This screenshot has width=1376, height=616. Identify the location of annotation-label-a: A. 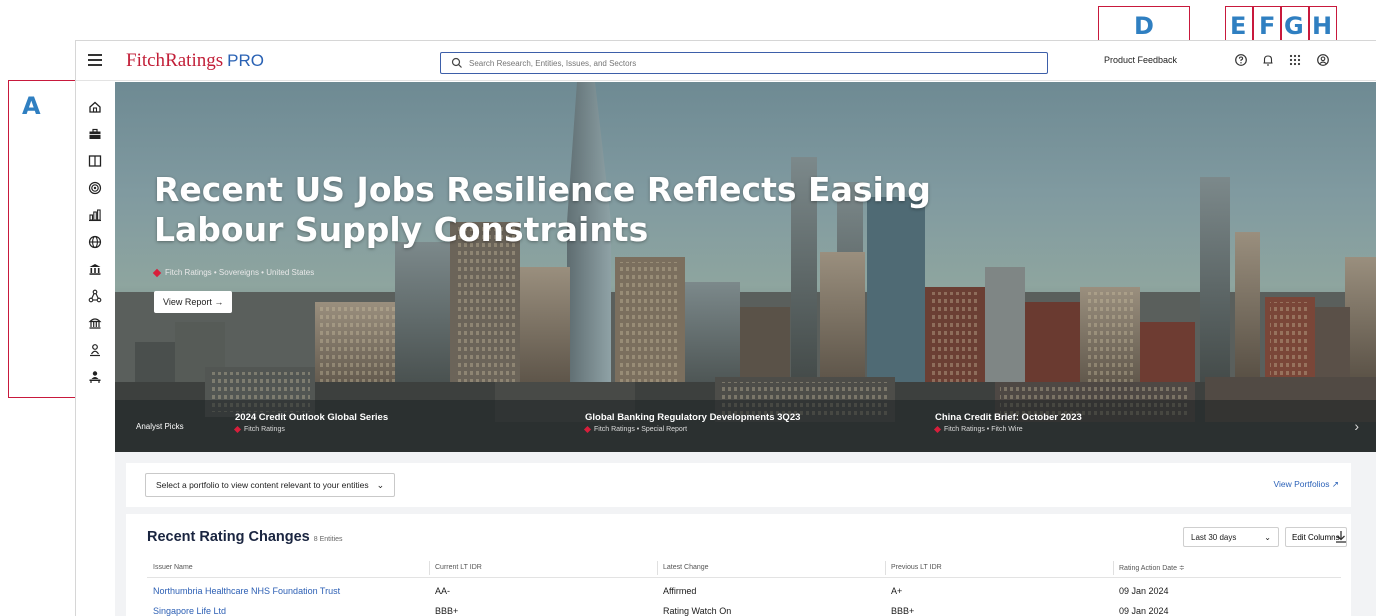
(31, 106).